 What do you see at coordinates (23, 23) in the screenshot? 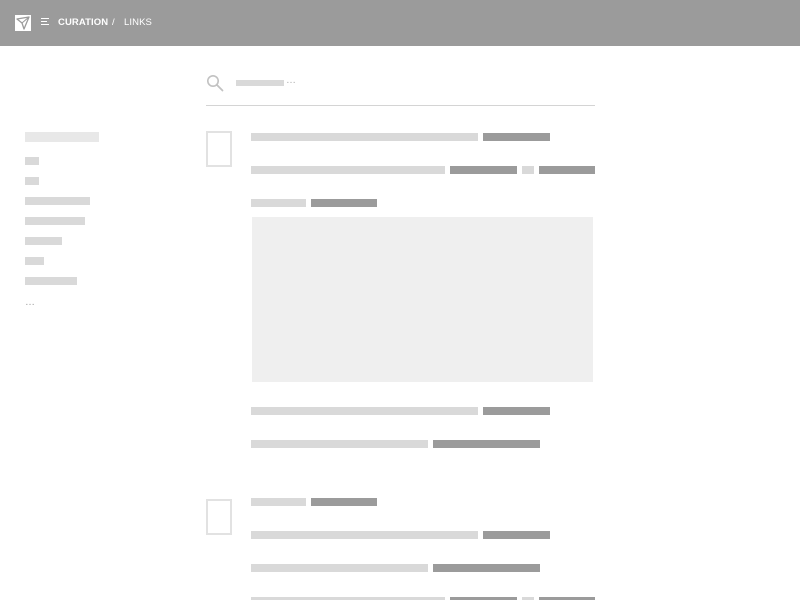
I see `logo-icon` at bounding box center [23, 23].